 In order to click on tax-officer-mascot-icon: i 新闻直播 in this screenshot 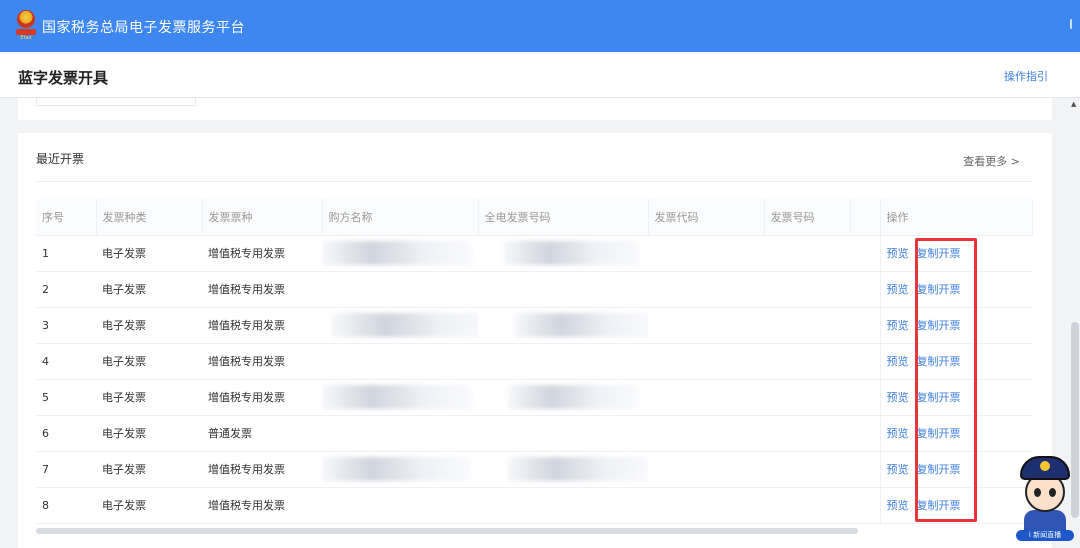, I will do `click(1045, 497)`.